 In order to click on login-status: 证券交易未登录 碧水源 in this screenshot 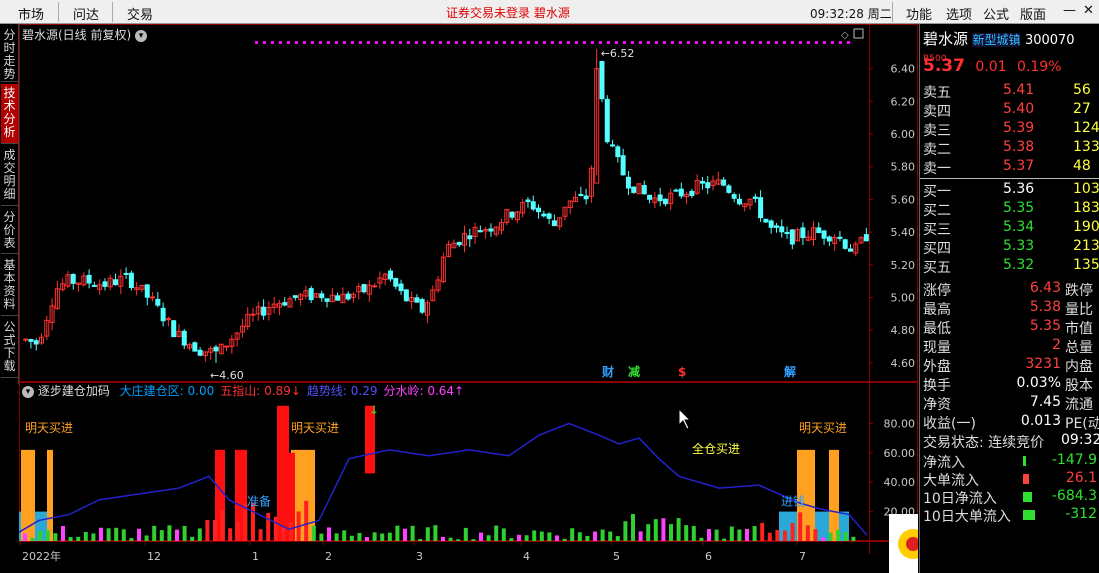, I will do `click(508, 12)`.